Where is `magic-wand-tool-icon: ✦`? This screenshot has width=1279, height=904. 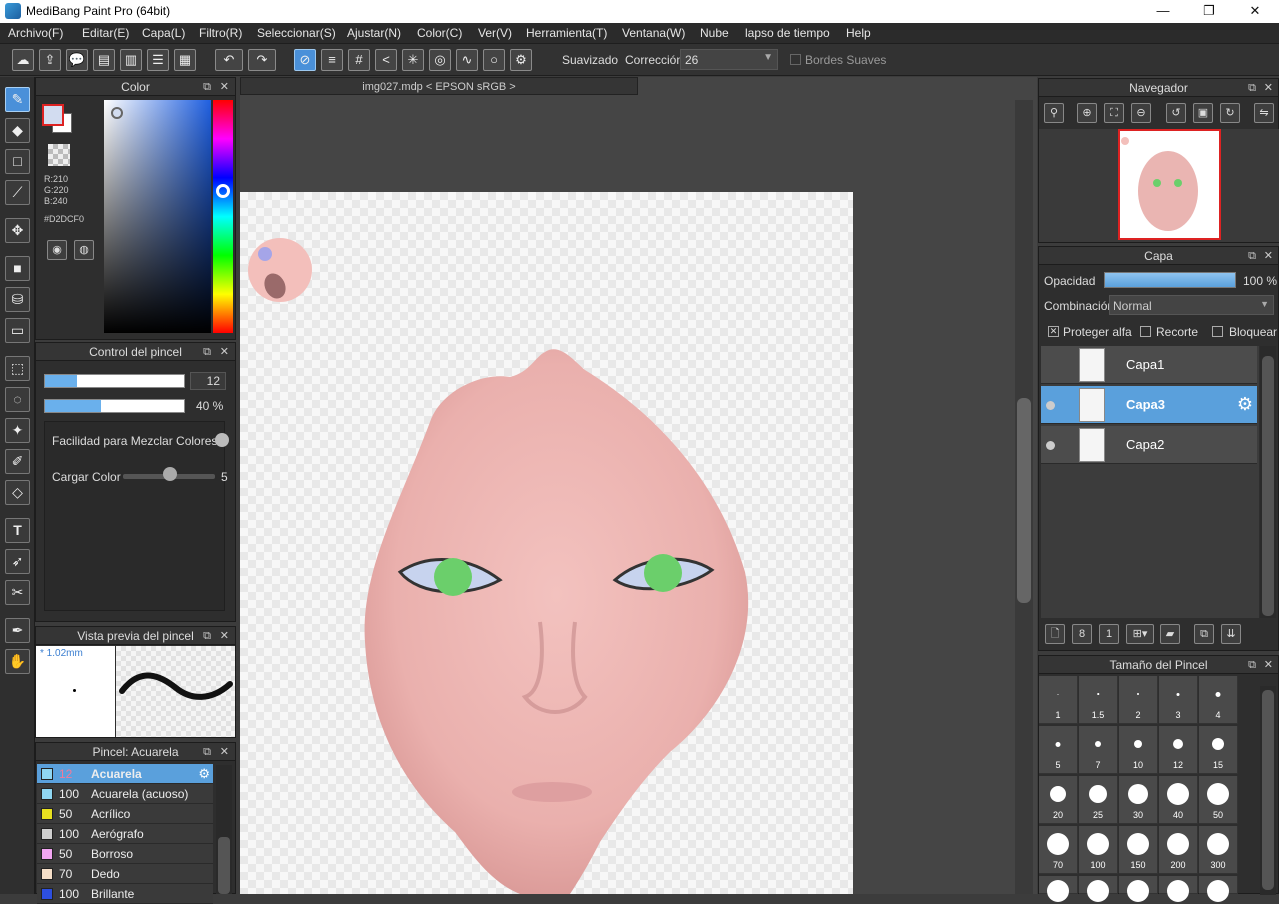
magic-wand-tool-icon: ✦ is located at coordinates (17, 430).